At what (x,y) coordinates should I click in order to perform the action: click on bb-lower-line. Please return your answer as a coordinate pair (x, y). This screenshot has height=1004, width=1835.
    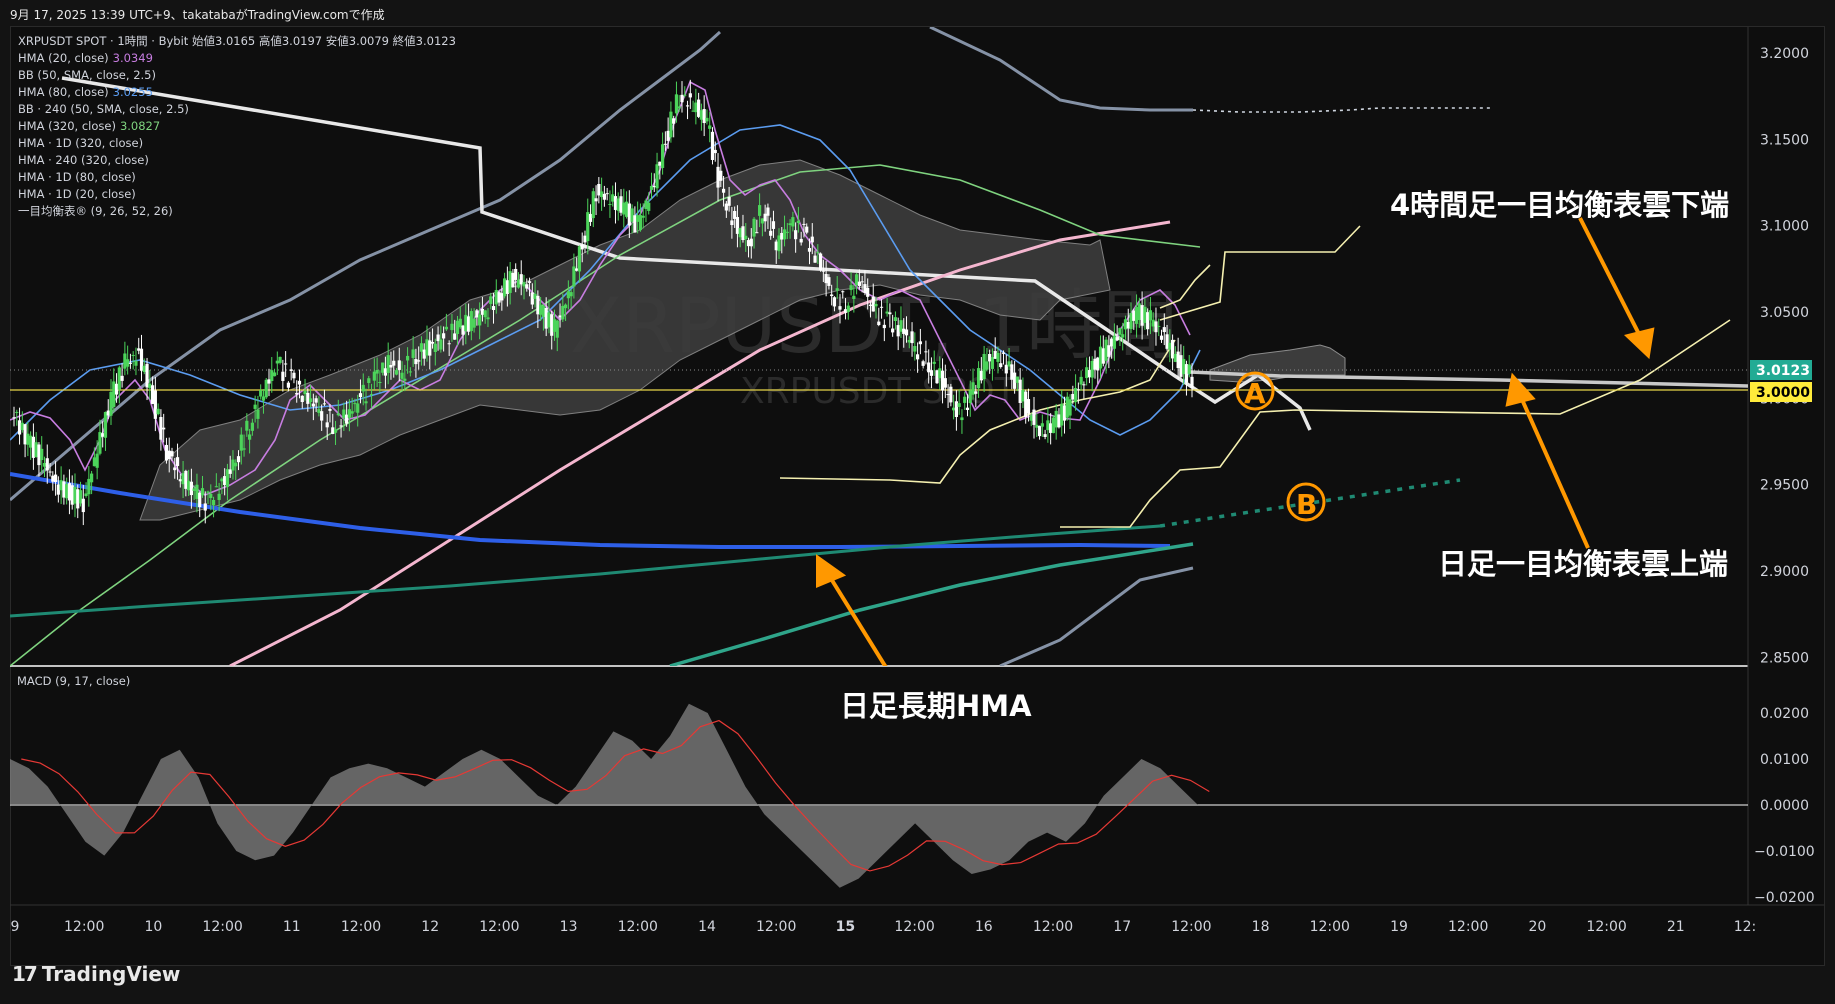
    Looking at the image, I should click on (1096, 616).